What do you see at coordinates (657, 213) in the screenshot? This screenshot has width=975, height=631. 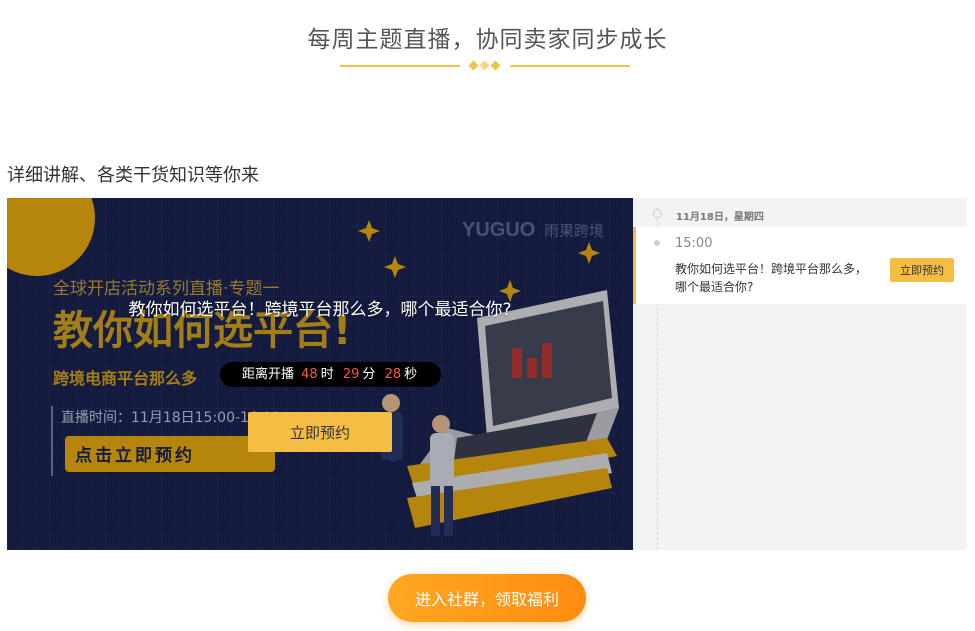 I see `date-dot-icon` at bounding box center [657, 213].